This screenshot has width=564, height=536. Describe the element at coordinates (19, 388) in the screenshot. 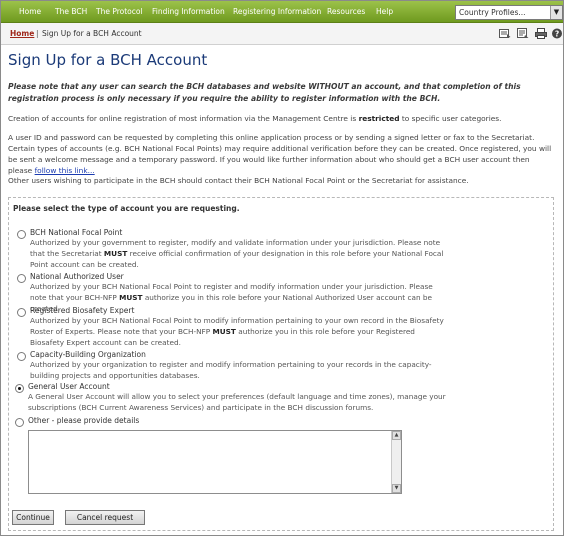

I see `radio-general-user-account` at that location.